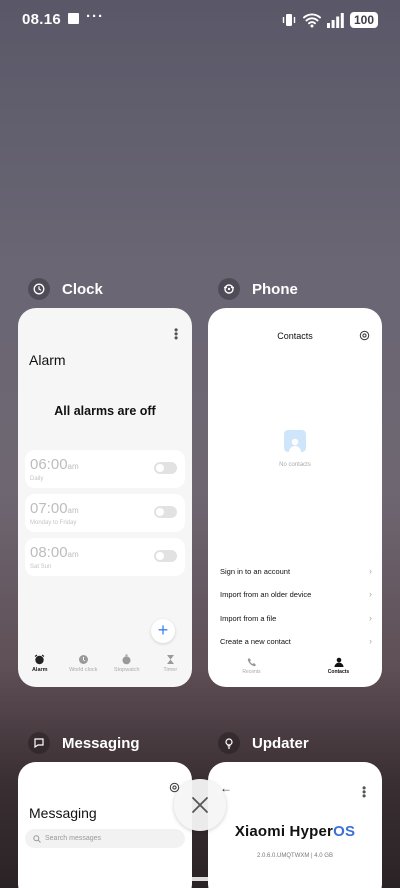  Describe the element at coordinates (335, 20) in the screenshot. I see `signal-icon` at that location.